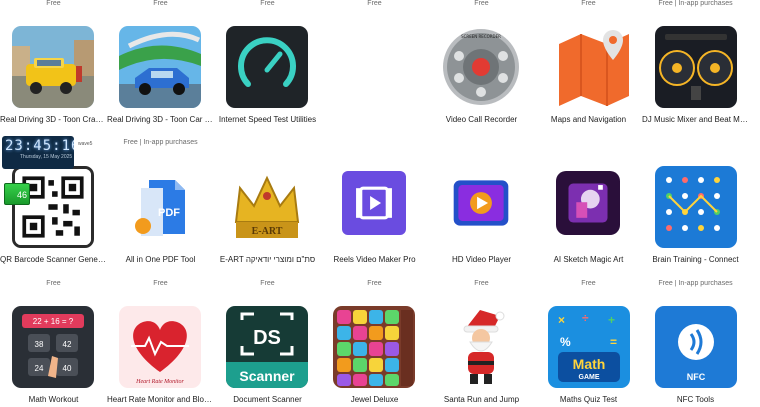 This screenshot has height=407, width=760. What do you see at coordinates (588, 259) in the screenshot?
I see `app-name: AI Sketch Magic Art` at bounding box center [588, 259].